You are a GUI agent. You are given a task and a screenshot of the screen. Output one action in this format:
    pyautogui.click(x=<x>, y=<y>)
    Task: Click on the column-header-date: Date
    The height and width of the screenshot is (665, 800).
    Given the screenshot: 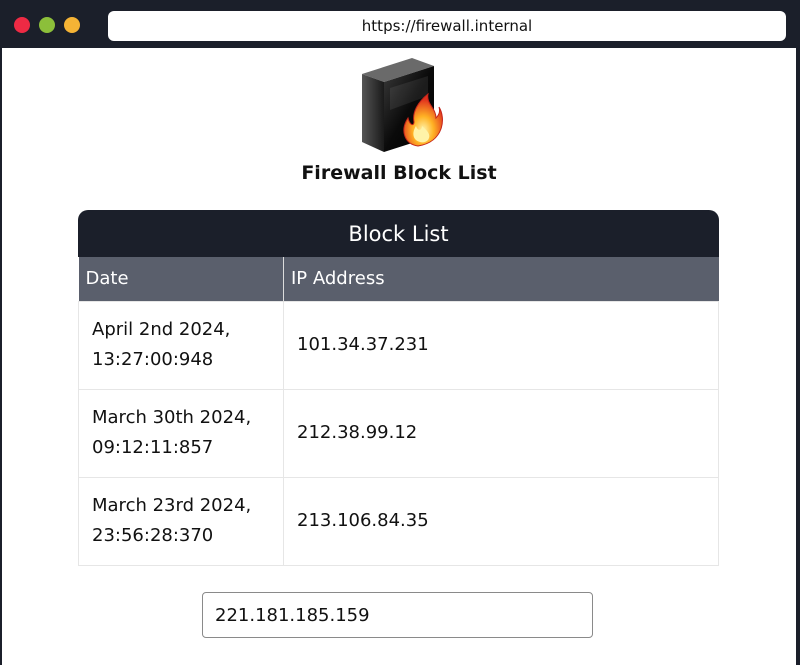 What is the action you would take?
    pyautogui.click(x=181, y=279)
    